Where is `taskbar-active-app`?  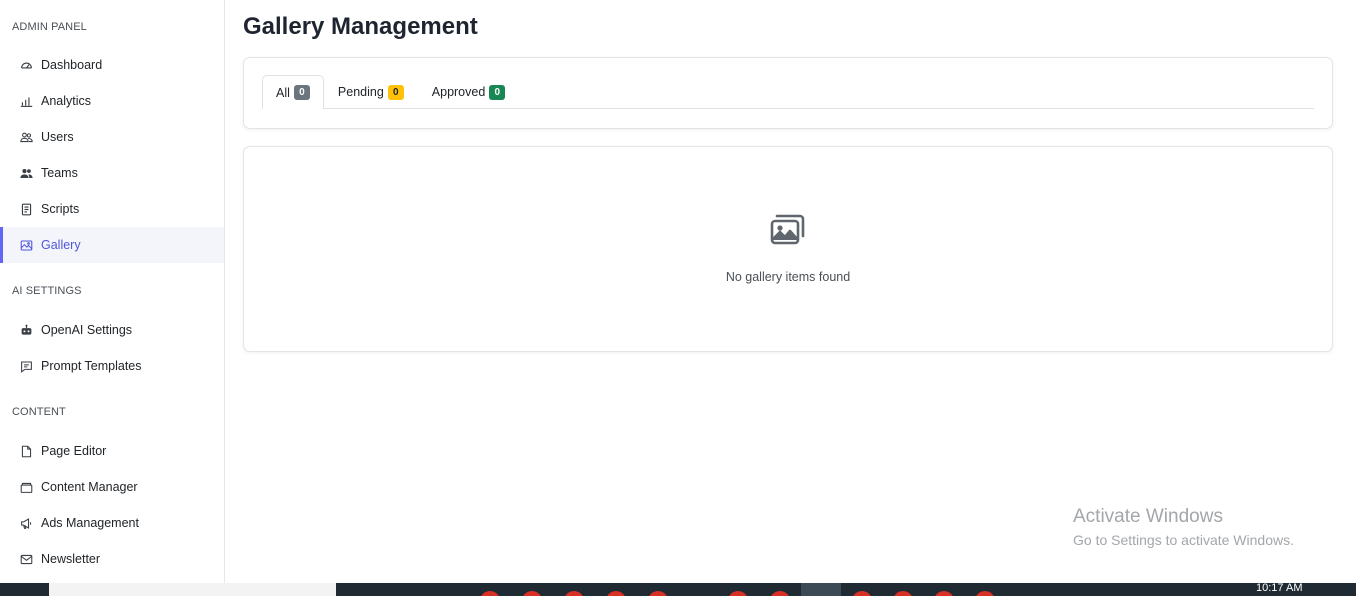
taskbar-active-app is located at coordinates (821, 589).